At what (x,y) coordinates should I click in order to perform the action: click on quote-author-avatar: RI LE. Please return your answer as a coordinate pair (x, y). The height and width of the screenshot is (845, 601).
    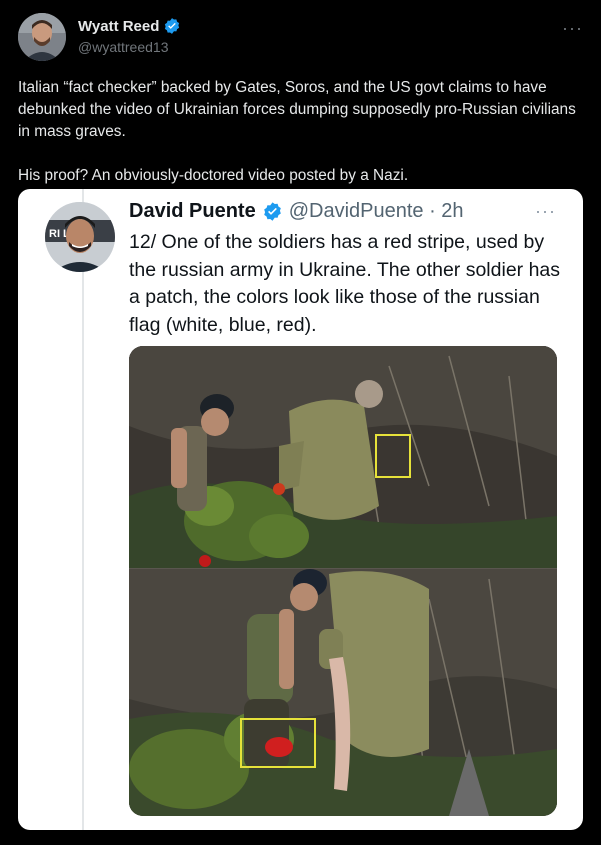
    Looking at the image, I should click on (80, 237).